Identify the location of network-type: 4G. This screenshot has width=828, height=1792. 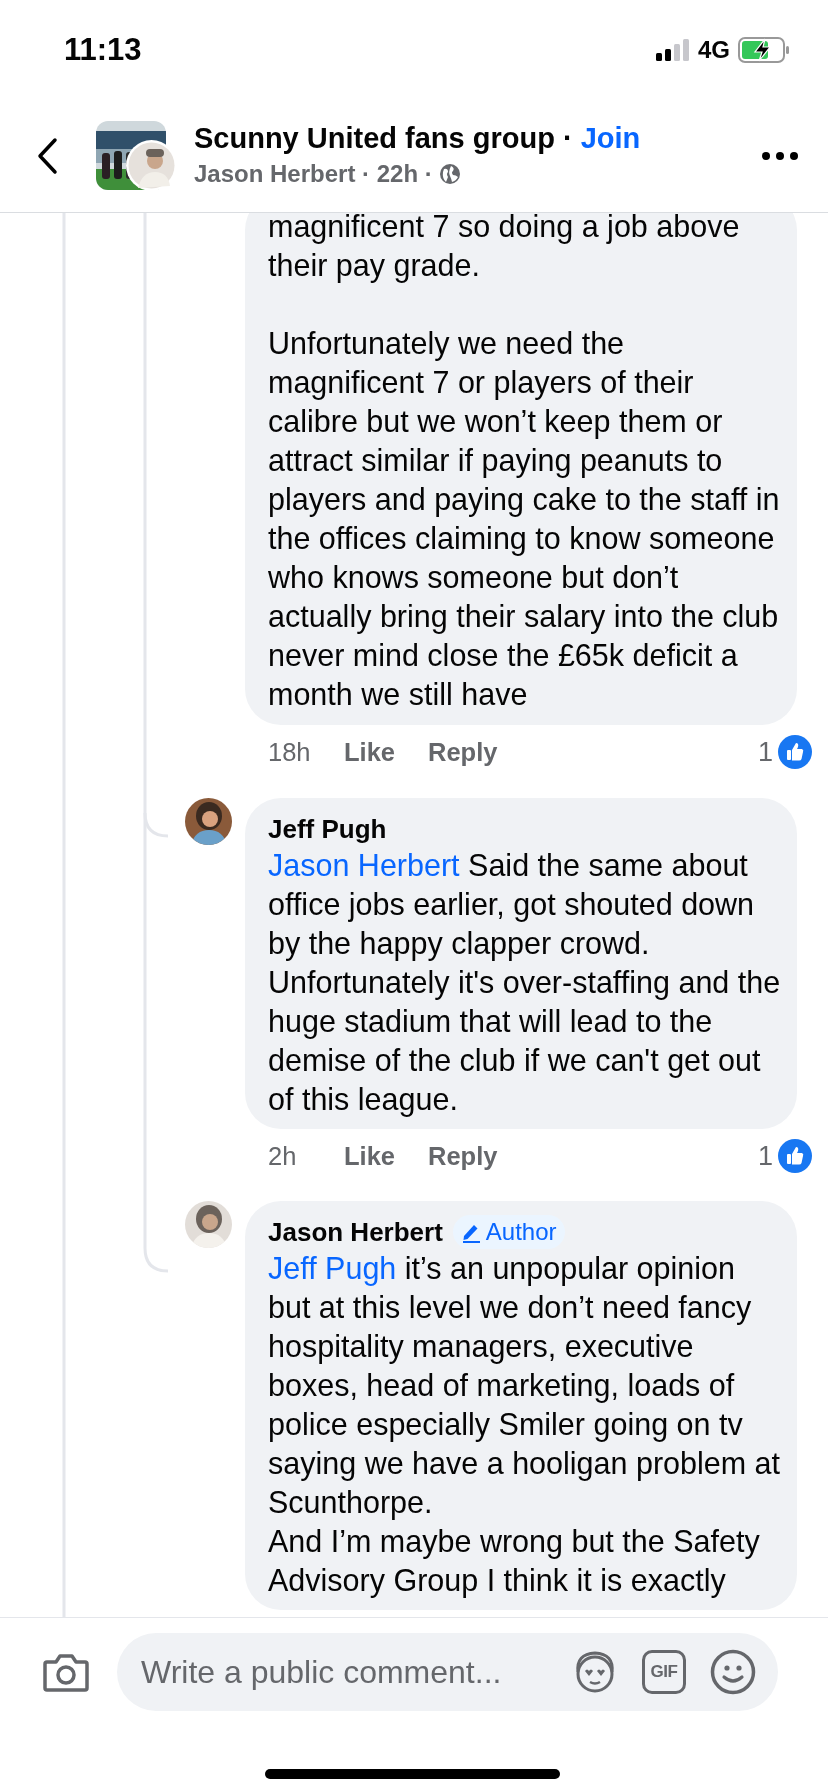
(714, 50).